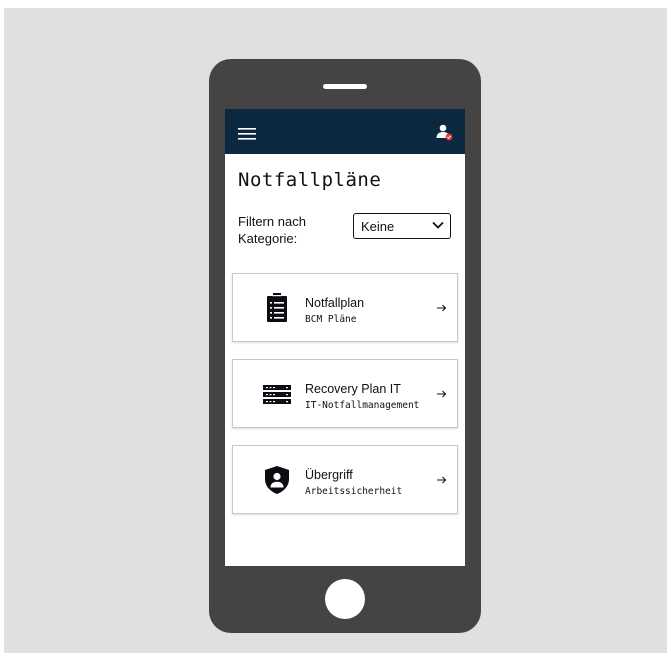 This screenshot has height=659, width=671. What do you see at coordinates (345, 599) in the screenshot?
I see `home-button` at bounding box center [345, 599].